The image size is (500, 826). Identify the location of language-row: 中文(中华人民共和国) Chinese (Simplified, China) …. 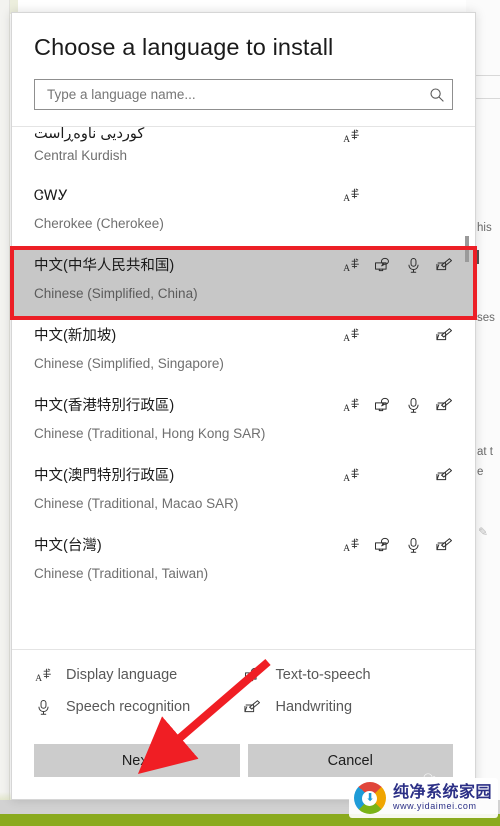
(243, 282).